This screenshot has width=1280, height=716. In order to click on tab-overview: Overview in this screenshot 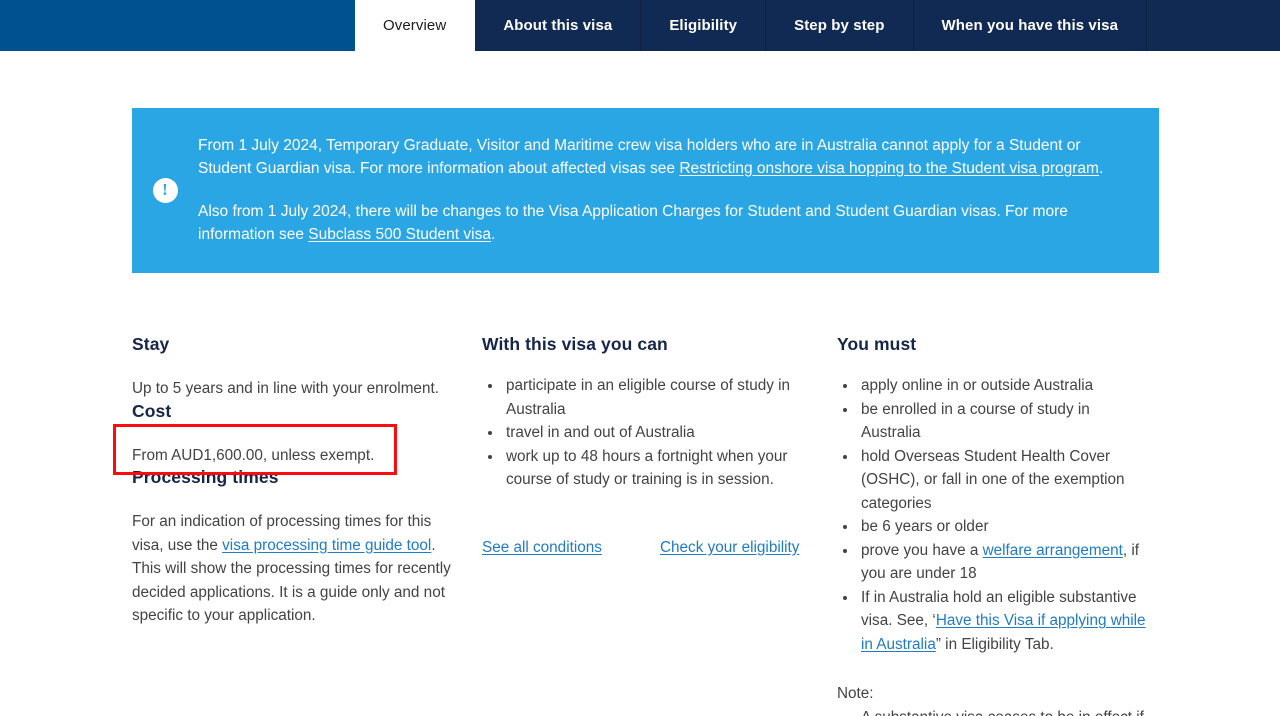, I will do `click(415, 25)`.